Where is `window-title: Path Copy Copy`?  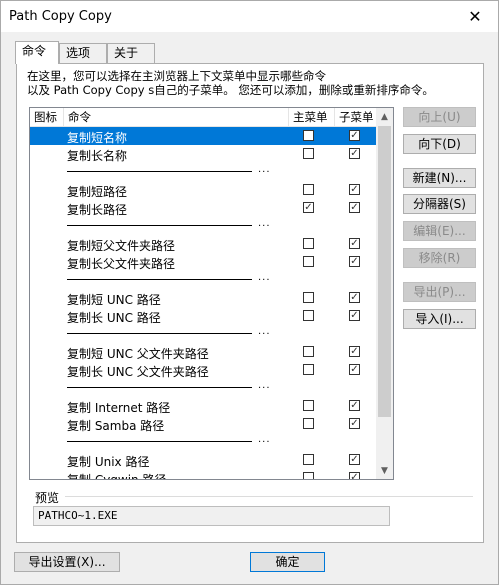
window-title: Path Copy Copy is located at coordinates (60, 16).